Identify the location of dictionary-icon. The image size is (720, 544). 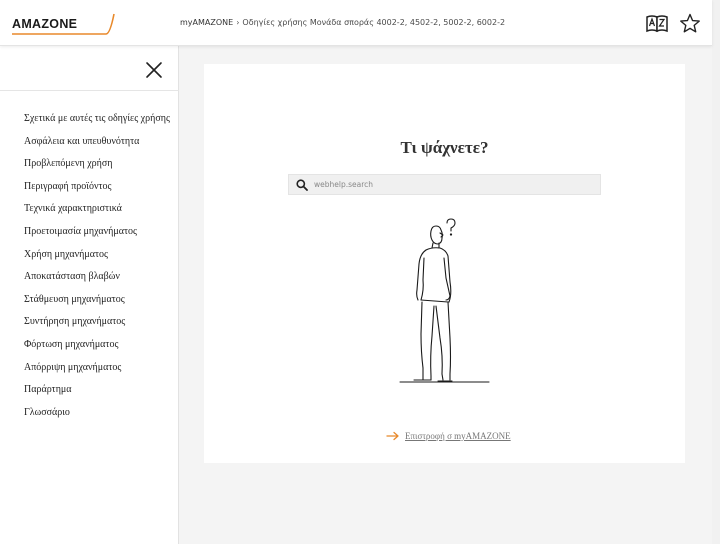
(657, 23).